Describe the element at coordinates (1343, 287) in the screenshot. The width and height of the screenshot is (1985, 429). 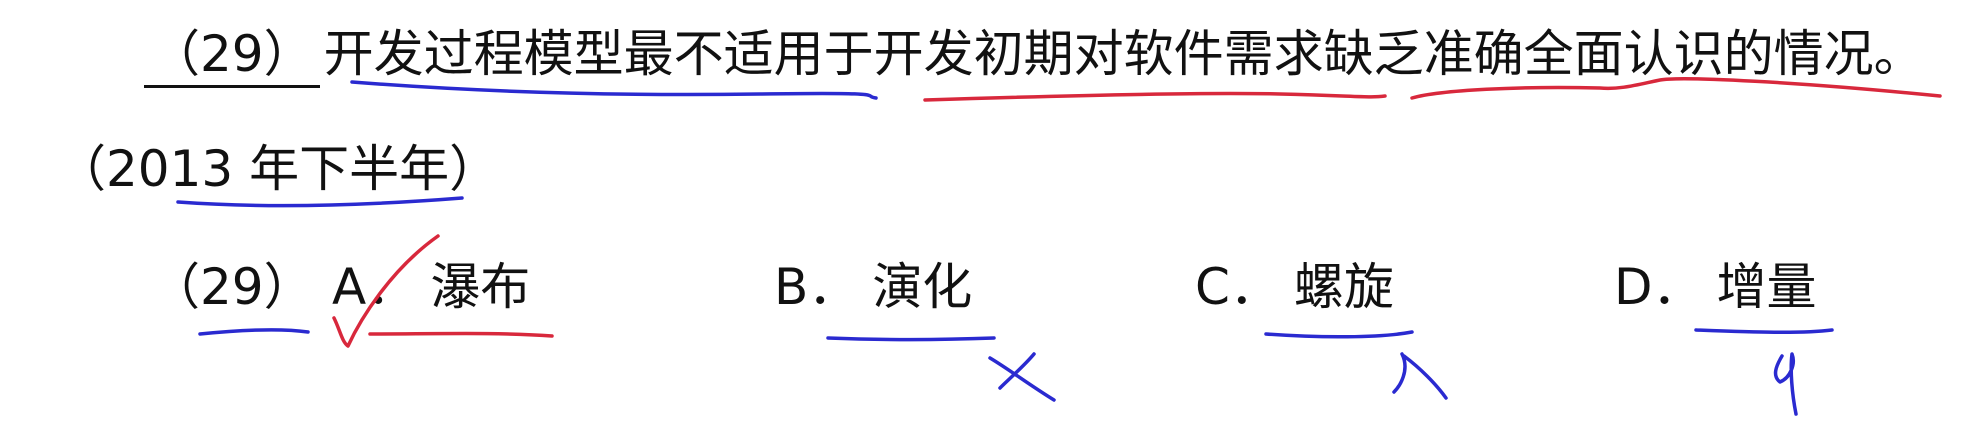
I see `option-c-text: 螺旋` at that location.